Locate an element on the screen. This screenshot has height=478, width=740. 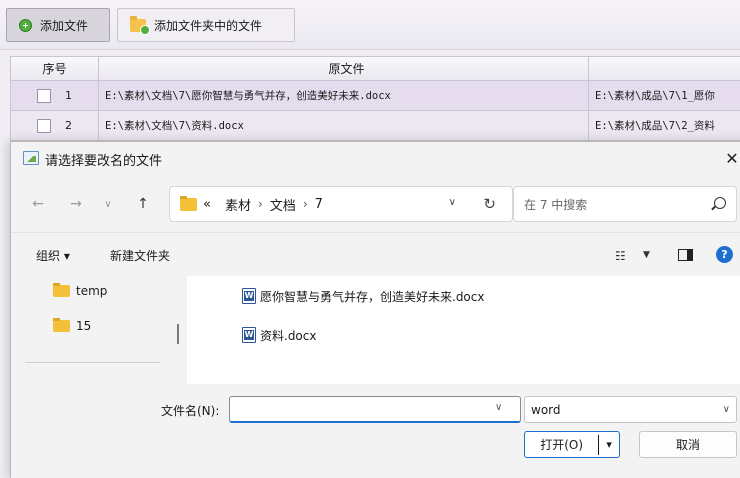
filename-label: 文件名(N): is located at coordinates (190, 411).